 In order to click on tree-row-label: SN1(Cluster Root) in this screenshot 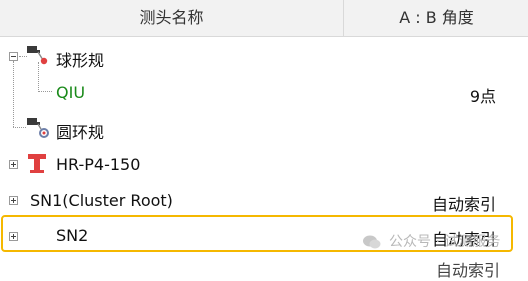, I will do `click(101, 200)`.